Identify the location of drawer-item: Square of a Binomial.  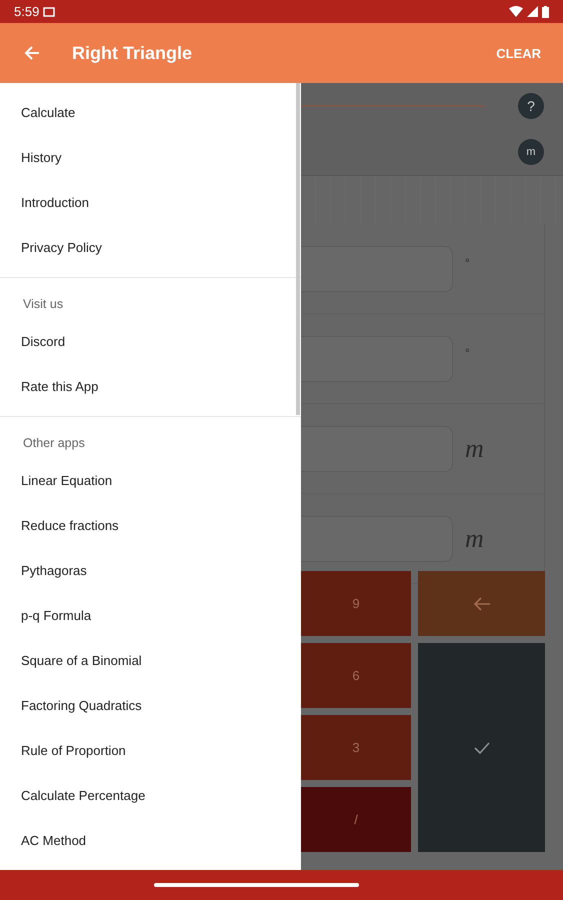
(150, 660).